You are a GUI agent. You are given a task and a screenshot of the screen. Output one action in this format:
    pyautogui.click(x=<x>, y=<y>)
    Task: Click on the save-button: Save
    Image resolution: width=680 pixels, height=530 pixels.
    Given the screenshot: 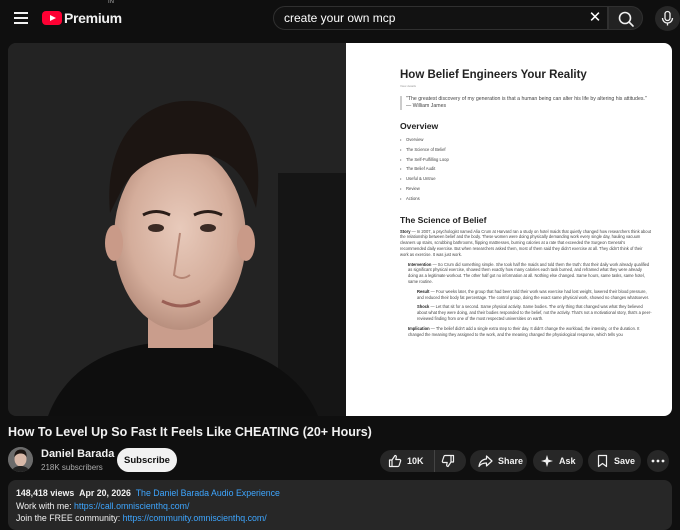 What is the action you would take?
    pyautogui.click(x=614, y=461)
    